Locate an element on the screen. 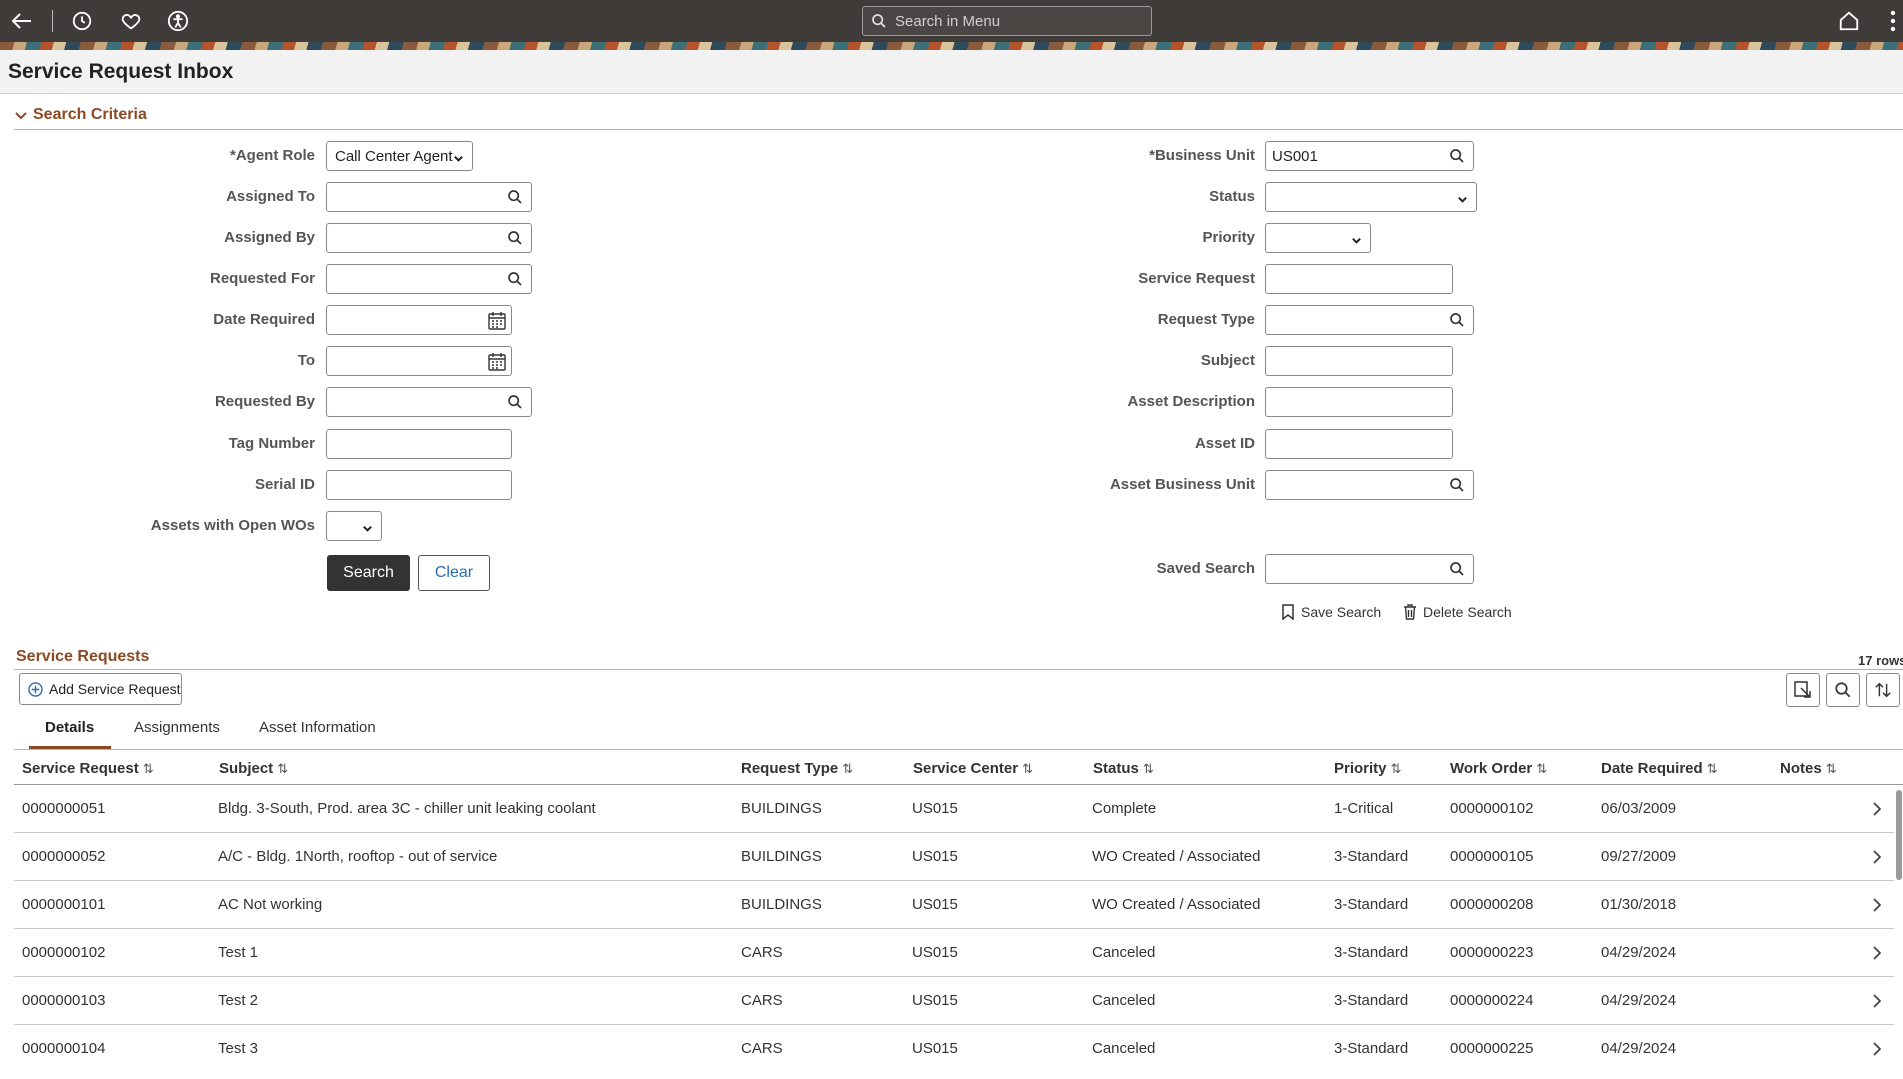  asset-business-unit-field is located at coordinates (1369, 485).